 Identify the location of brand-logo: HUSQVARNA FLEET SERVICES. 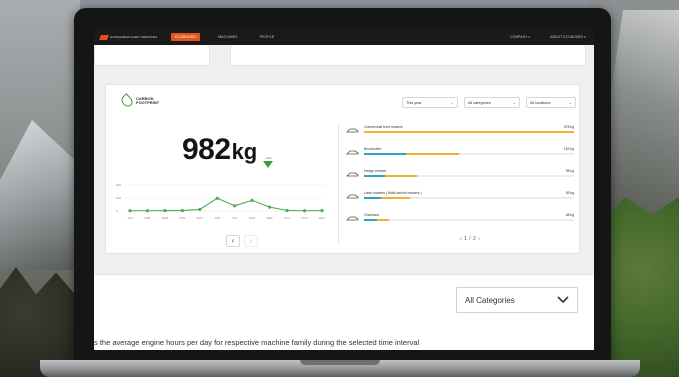
(128, 37).